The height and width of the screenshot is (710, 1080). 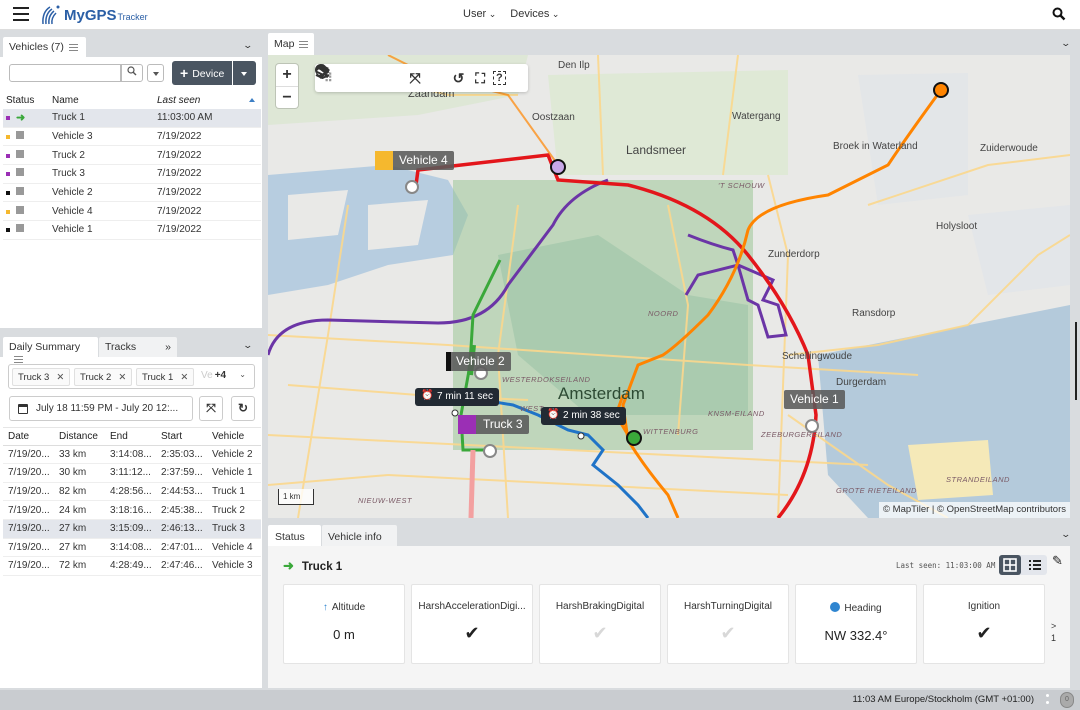 I want to click on col-name: Name, so click(x=104, y=100).